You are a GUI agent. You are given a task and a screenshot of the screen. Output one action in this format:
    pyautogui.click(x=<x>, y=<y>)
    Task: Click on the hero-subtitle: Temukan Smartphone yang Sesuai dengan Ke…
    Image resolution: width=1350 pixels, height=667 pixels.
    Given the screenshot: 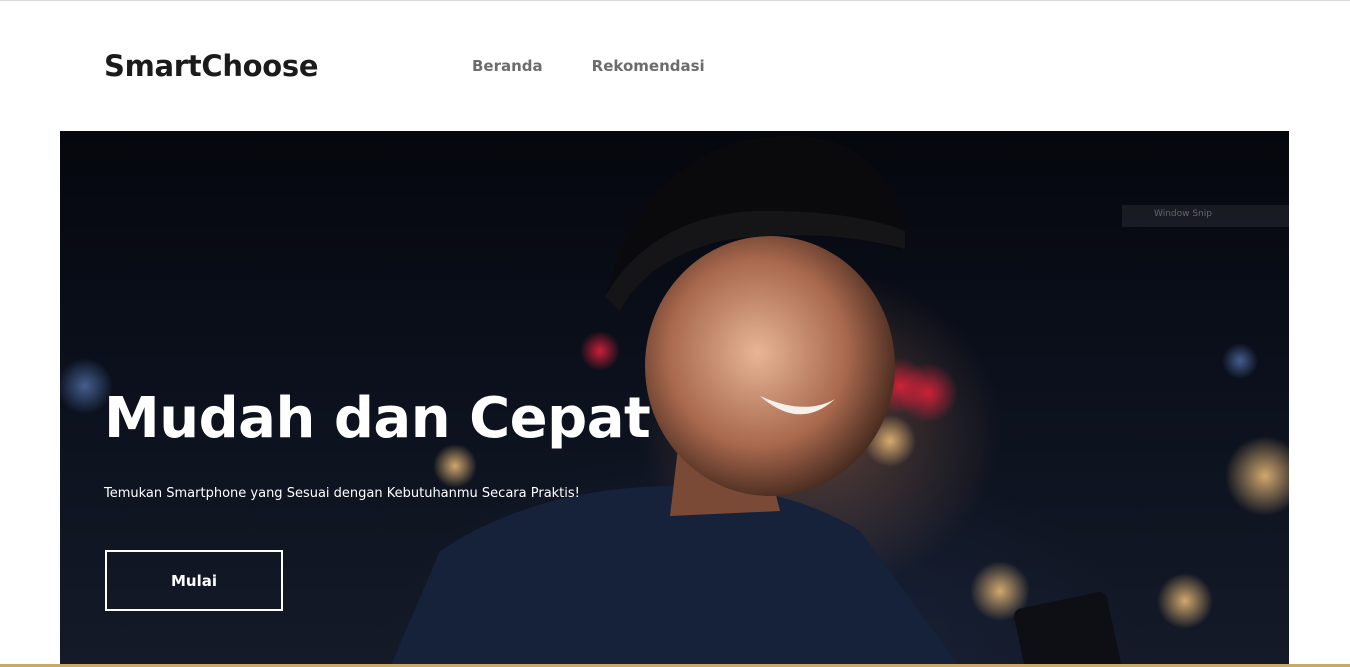 What is the action you would take?
    pyautogui.click(x=342, y=493)
    